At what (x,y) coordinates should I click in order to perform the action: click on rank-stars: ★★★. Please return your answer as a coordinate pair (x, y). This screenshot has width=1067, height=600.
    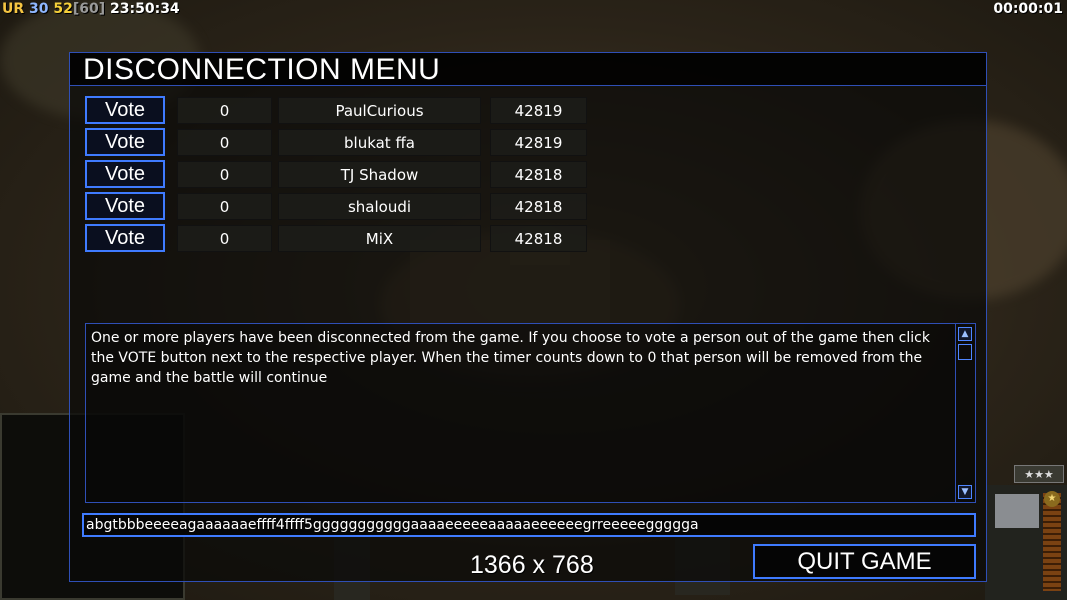
    Looking at the image, I should click on (1039, 474).